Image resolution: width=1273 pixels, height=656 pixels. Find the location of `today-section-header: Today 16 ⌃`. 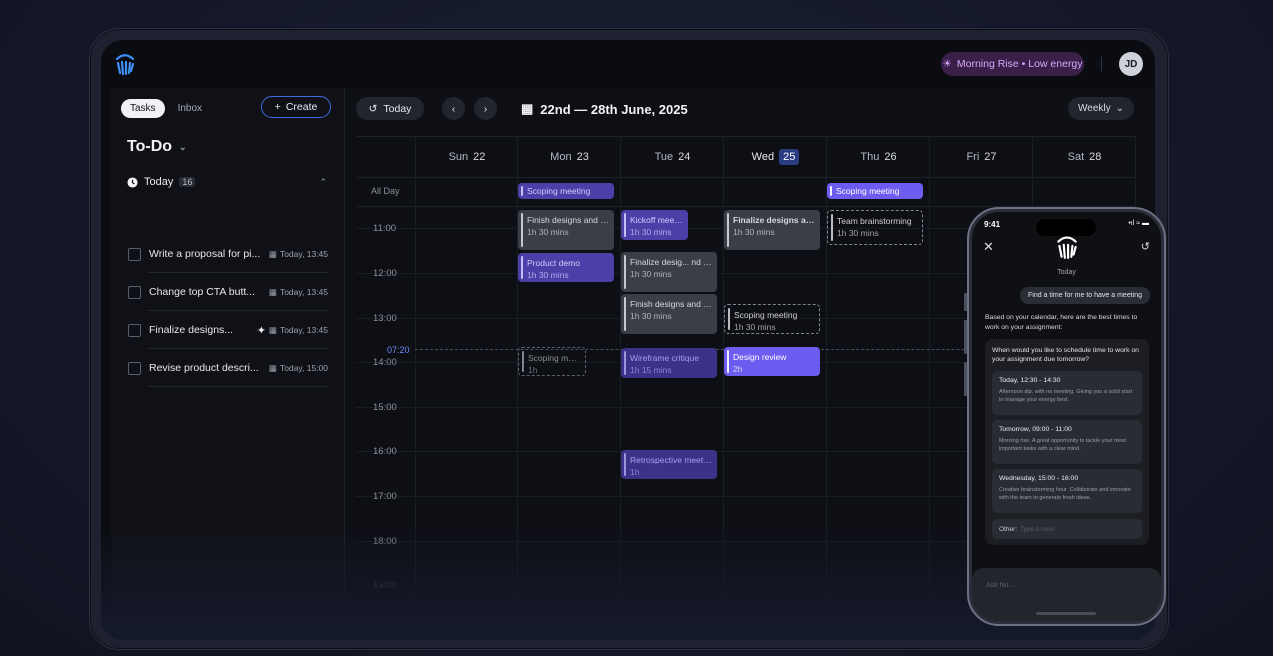

today-section-header: Today 16 ⌃ is located at coordinates (227, 182).